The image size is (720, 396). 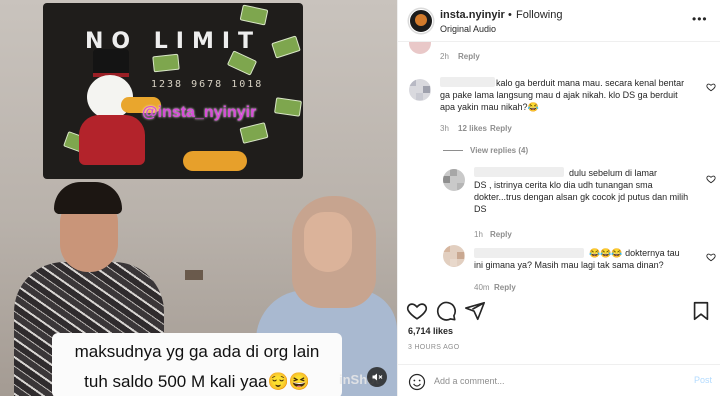 What do you see at coordinates (377, 377) in the screenshot?
I see `speaker-muted-icon` at bounding box center [377, 377].